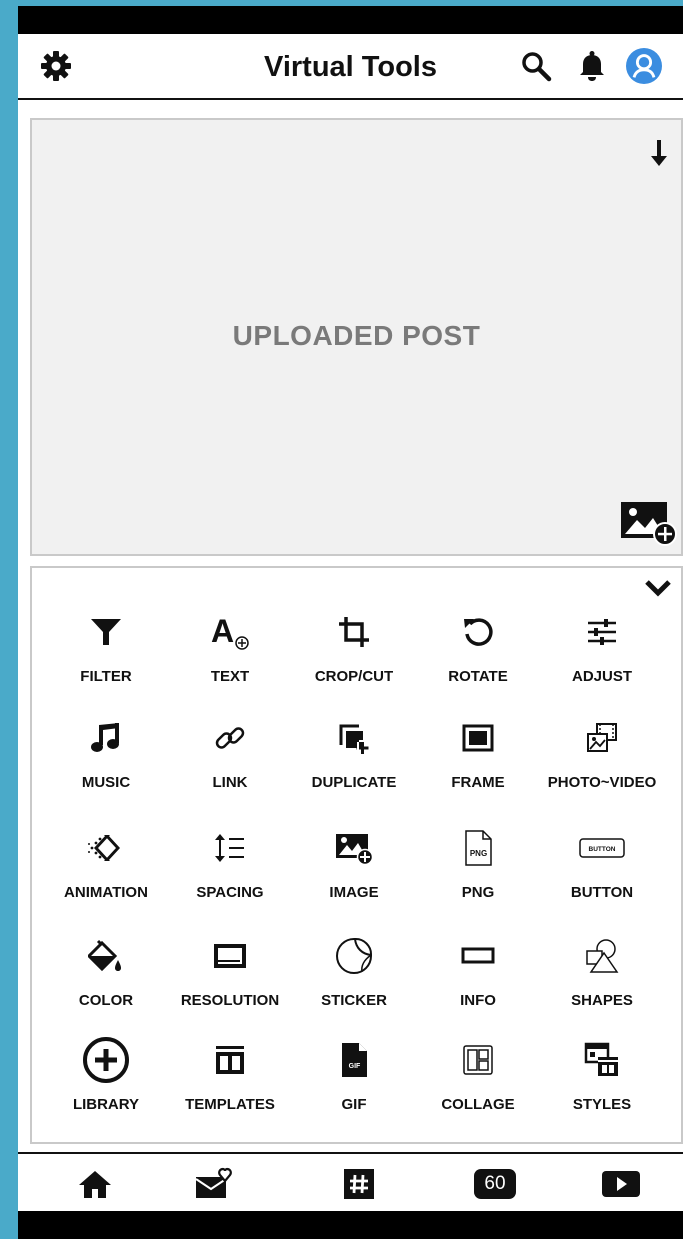  What do you see at coordinates (658, 588) in the screenshot?
I see `chevron-down-icon` at bounding box center [658, 588].